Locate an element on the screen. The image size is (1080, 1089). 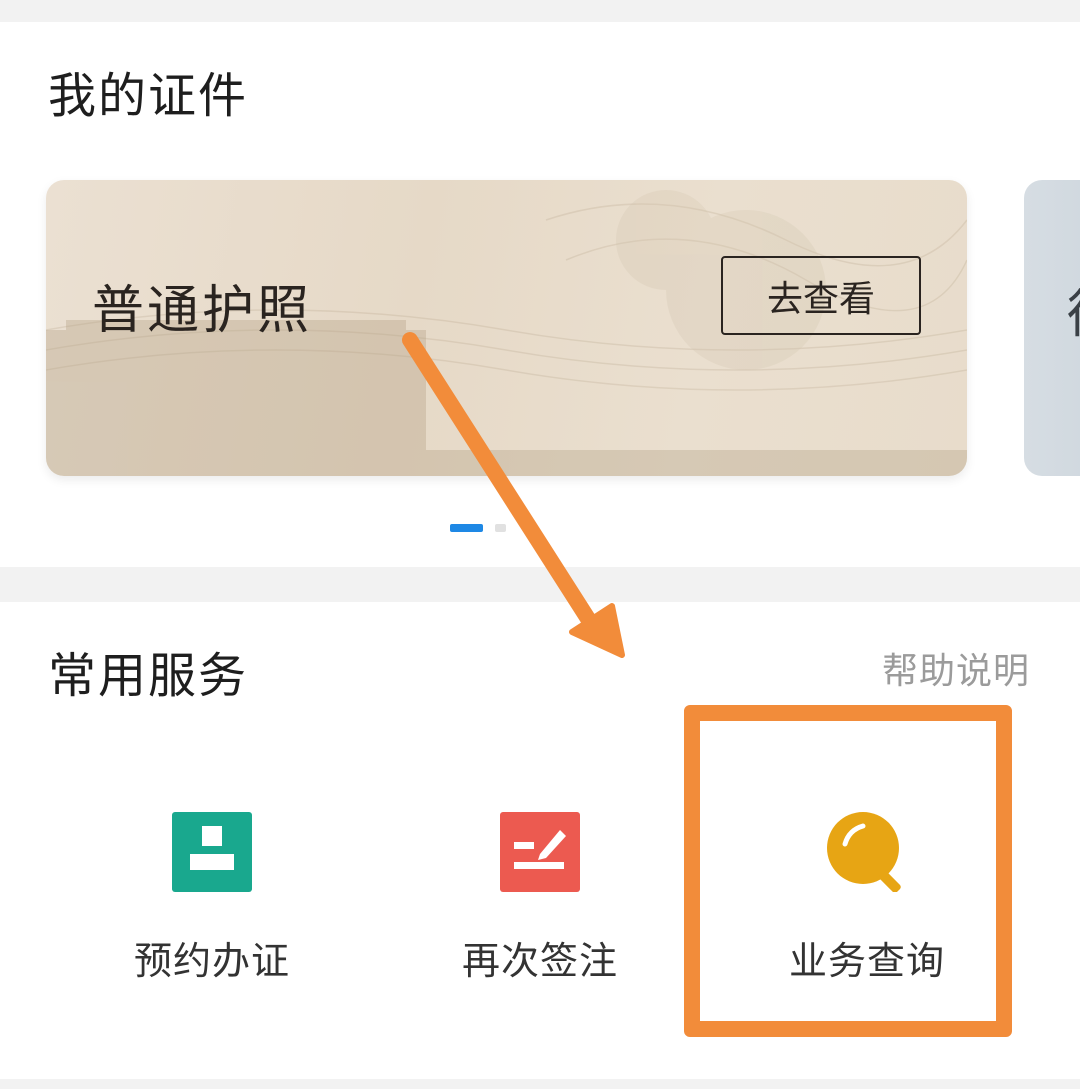
help-link: 帮助说明 is located at coordinates (956, 668).